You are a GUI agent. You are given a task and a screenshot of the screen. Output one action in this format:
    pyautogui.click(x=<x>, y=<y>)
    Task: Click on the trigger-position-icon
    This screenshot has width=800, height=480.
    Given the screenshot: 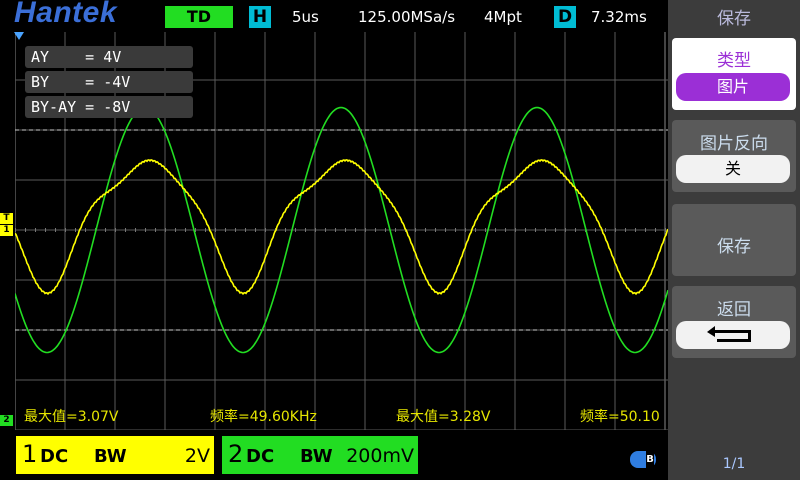 What is the action you would take?
    pyautogui.click(x=19, y=36)
    